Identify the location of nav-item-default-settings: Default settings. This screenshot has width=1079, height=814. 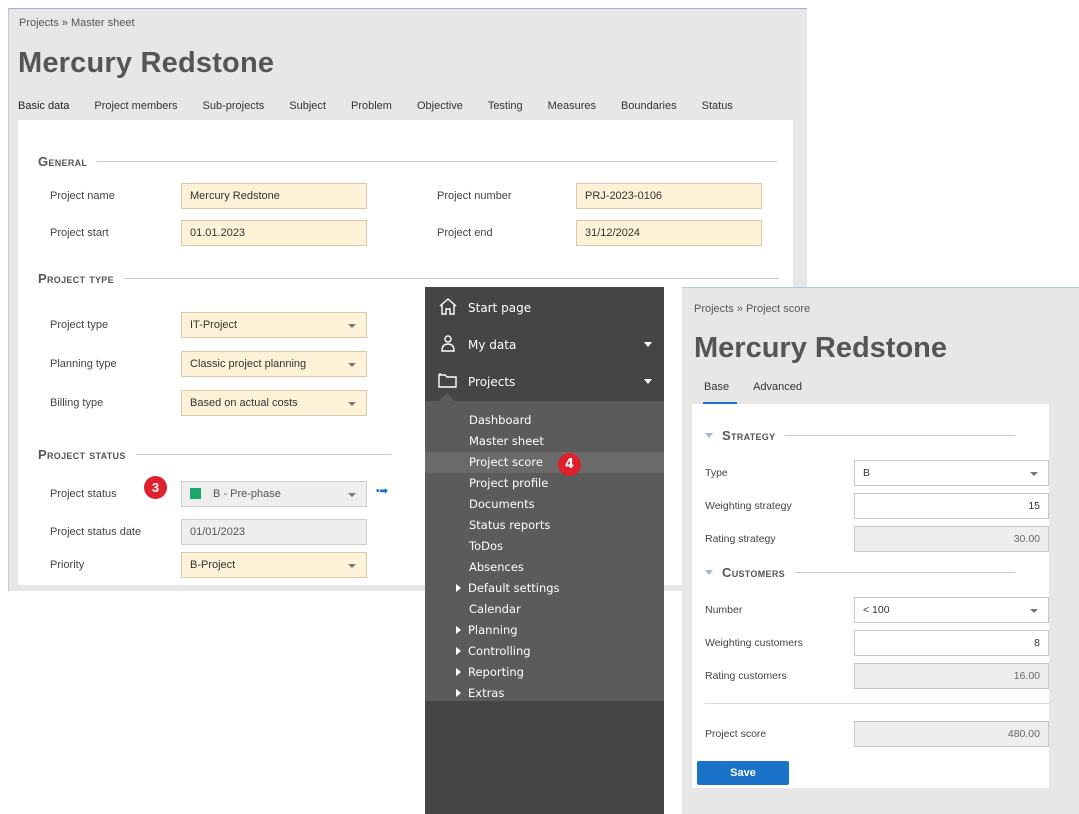
(544, 588).